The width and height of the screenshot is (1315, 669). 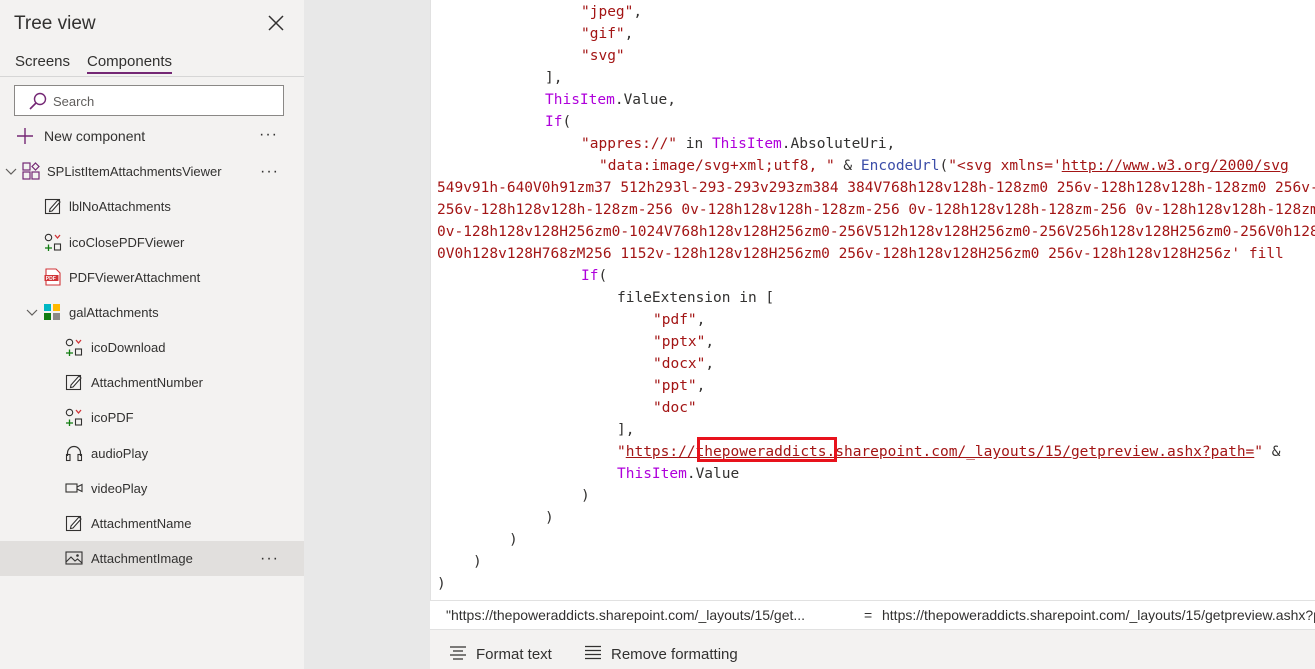 I want to click on tree-item-videoplay: videoPlay, so click(x=152, y=488).